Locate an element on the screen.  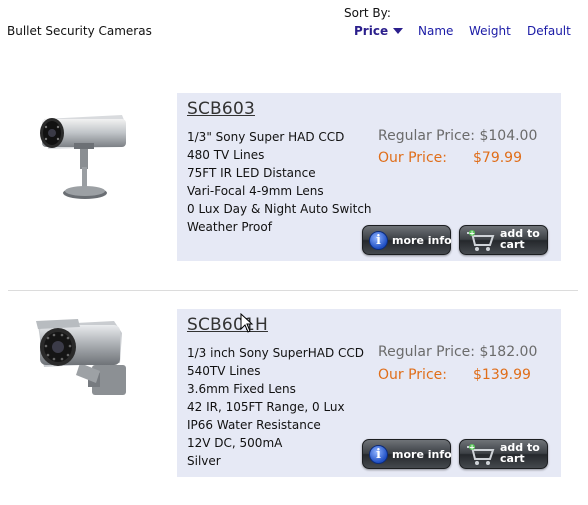
our-price: Our Price: $79.99 is located at coordinates (450, 158).